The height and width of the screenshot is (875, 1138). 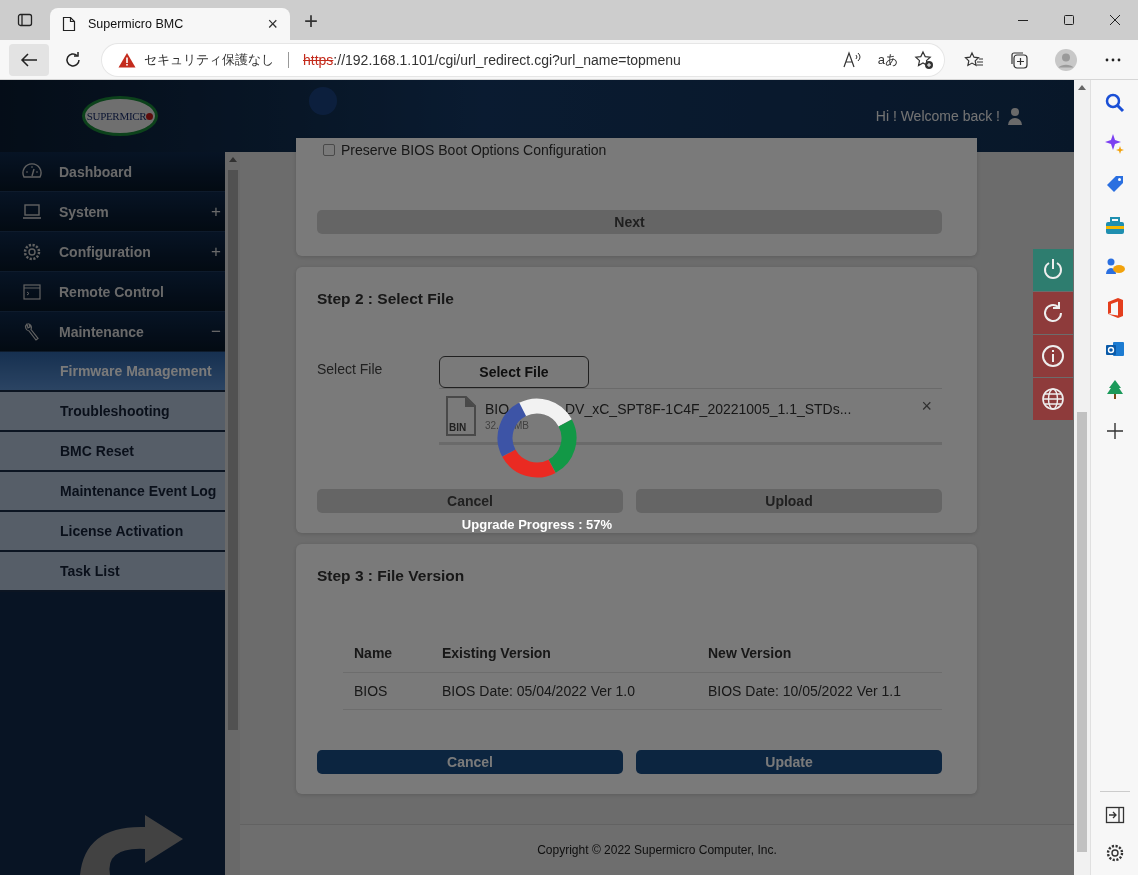 What do you see at coordinates (116, 116) in the screenshot?
I see `logo-text: SUPERMICR` at bounding box center [116, 116].